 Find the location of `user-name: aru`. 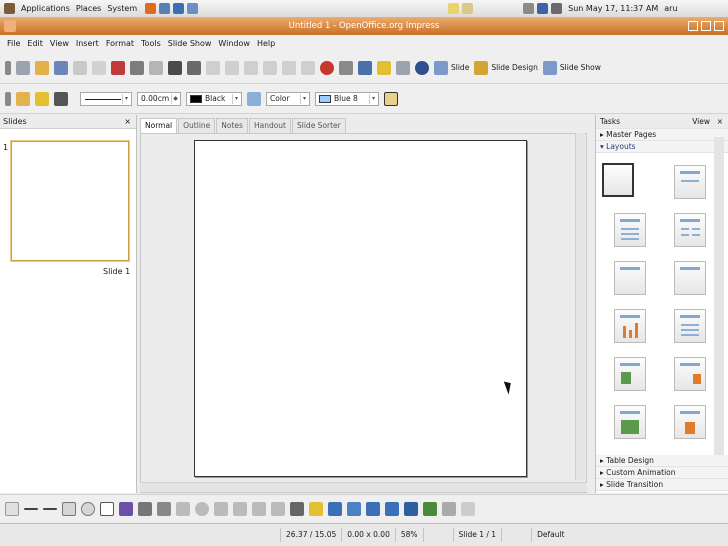

user-name: aru is located at coordinates (670, 8).